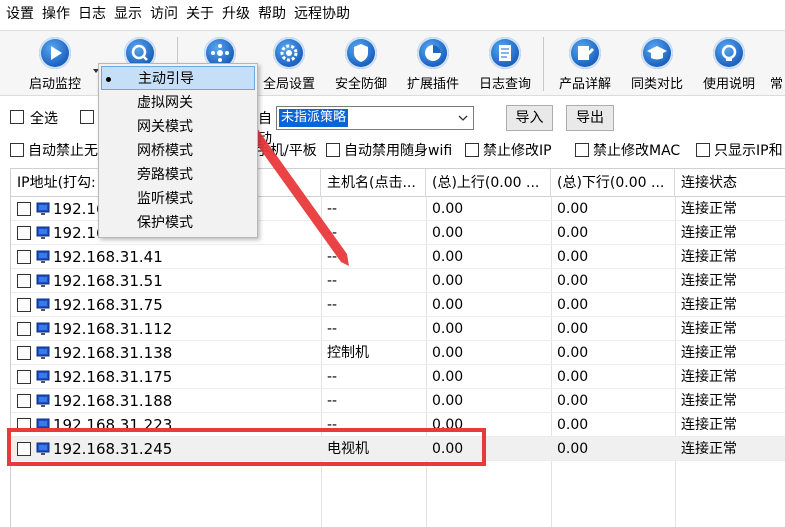  Describe the element at coordinates (113, 353) in the screenshot. I see `ip-address: 192.168.31.138` at that location.